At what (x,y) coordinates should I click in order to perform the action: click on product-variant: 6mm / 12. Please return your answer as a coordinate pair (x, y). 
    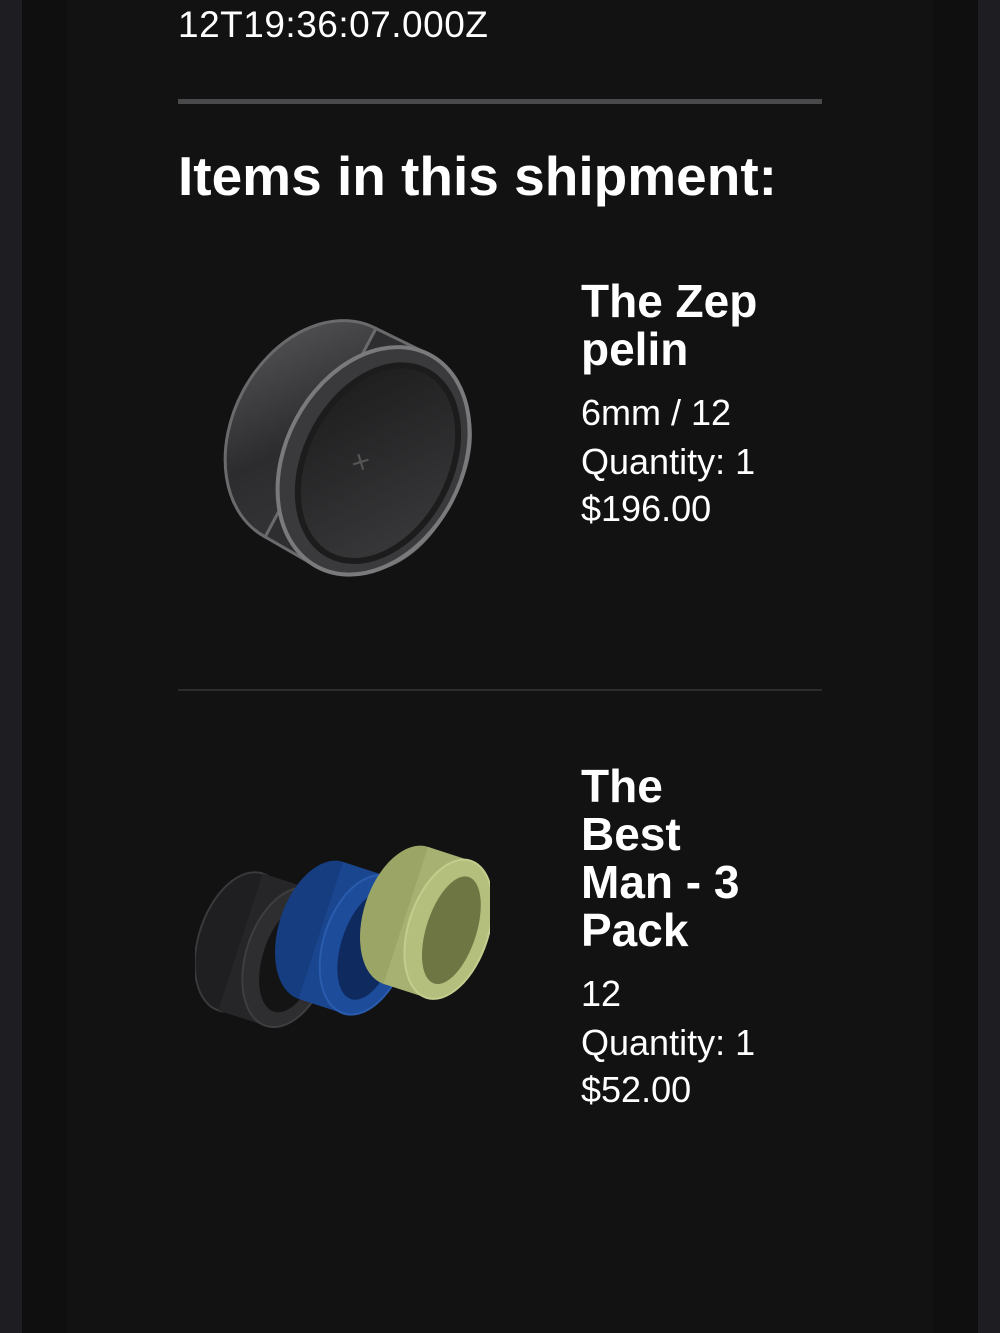
    Looking at the image, I should click on (656, 412).